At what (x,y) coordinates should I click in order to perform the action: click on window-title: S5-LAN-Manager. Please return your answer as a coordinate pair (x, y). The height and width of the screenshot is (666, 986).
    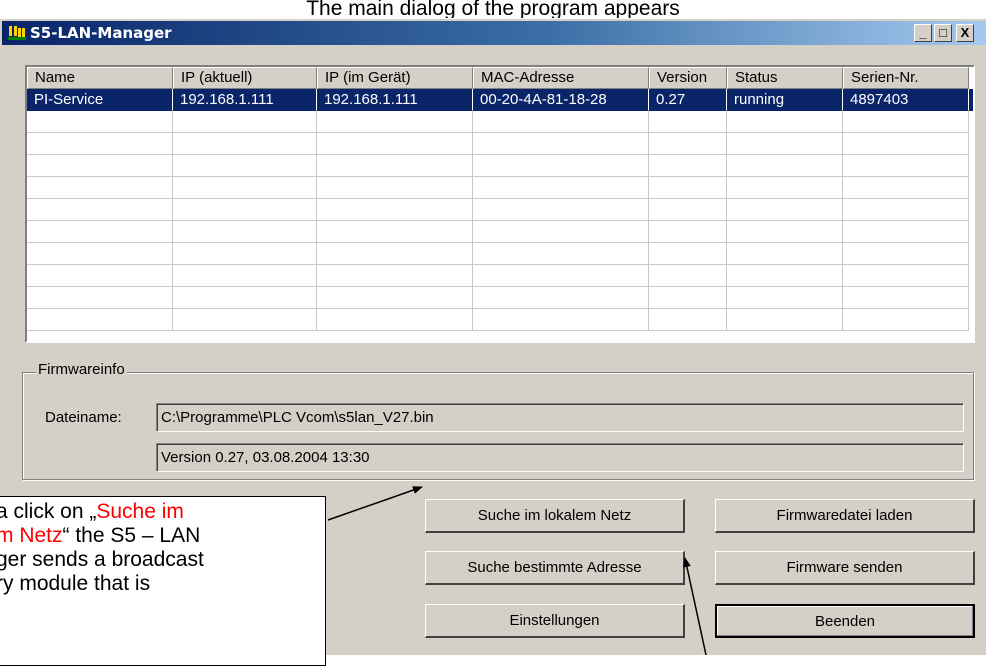
    Looking at the image, I should click on (101, 33).